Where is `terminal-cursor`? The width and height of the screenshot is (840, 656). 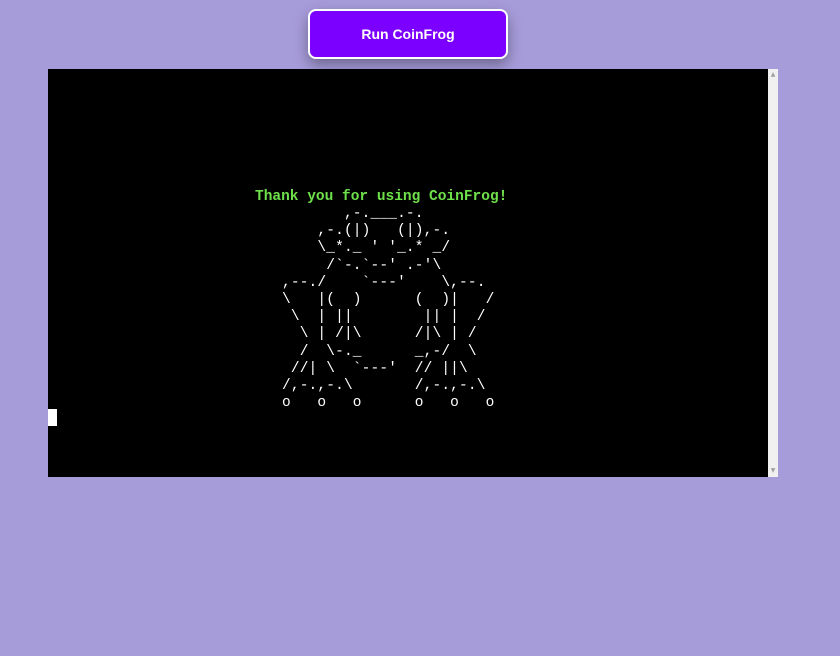
terminal-cursor is located at coordinates (52, 417).